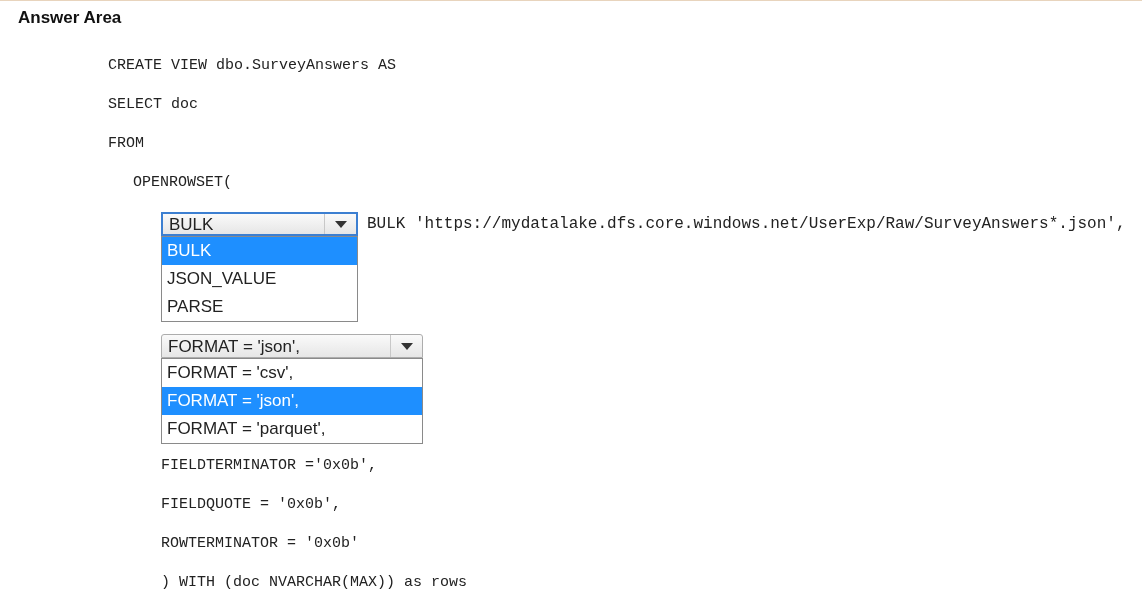  What do you see at coordinates (259, 279) in the screenshot?
I see `dropdown-option: JSON_VALUE` at bounding box center [259, 279].